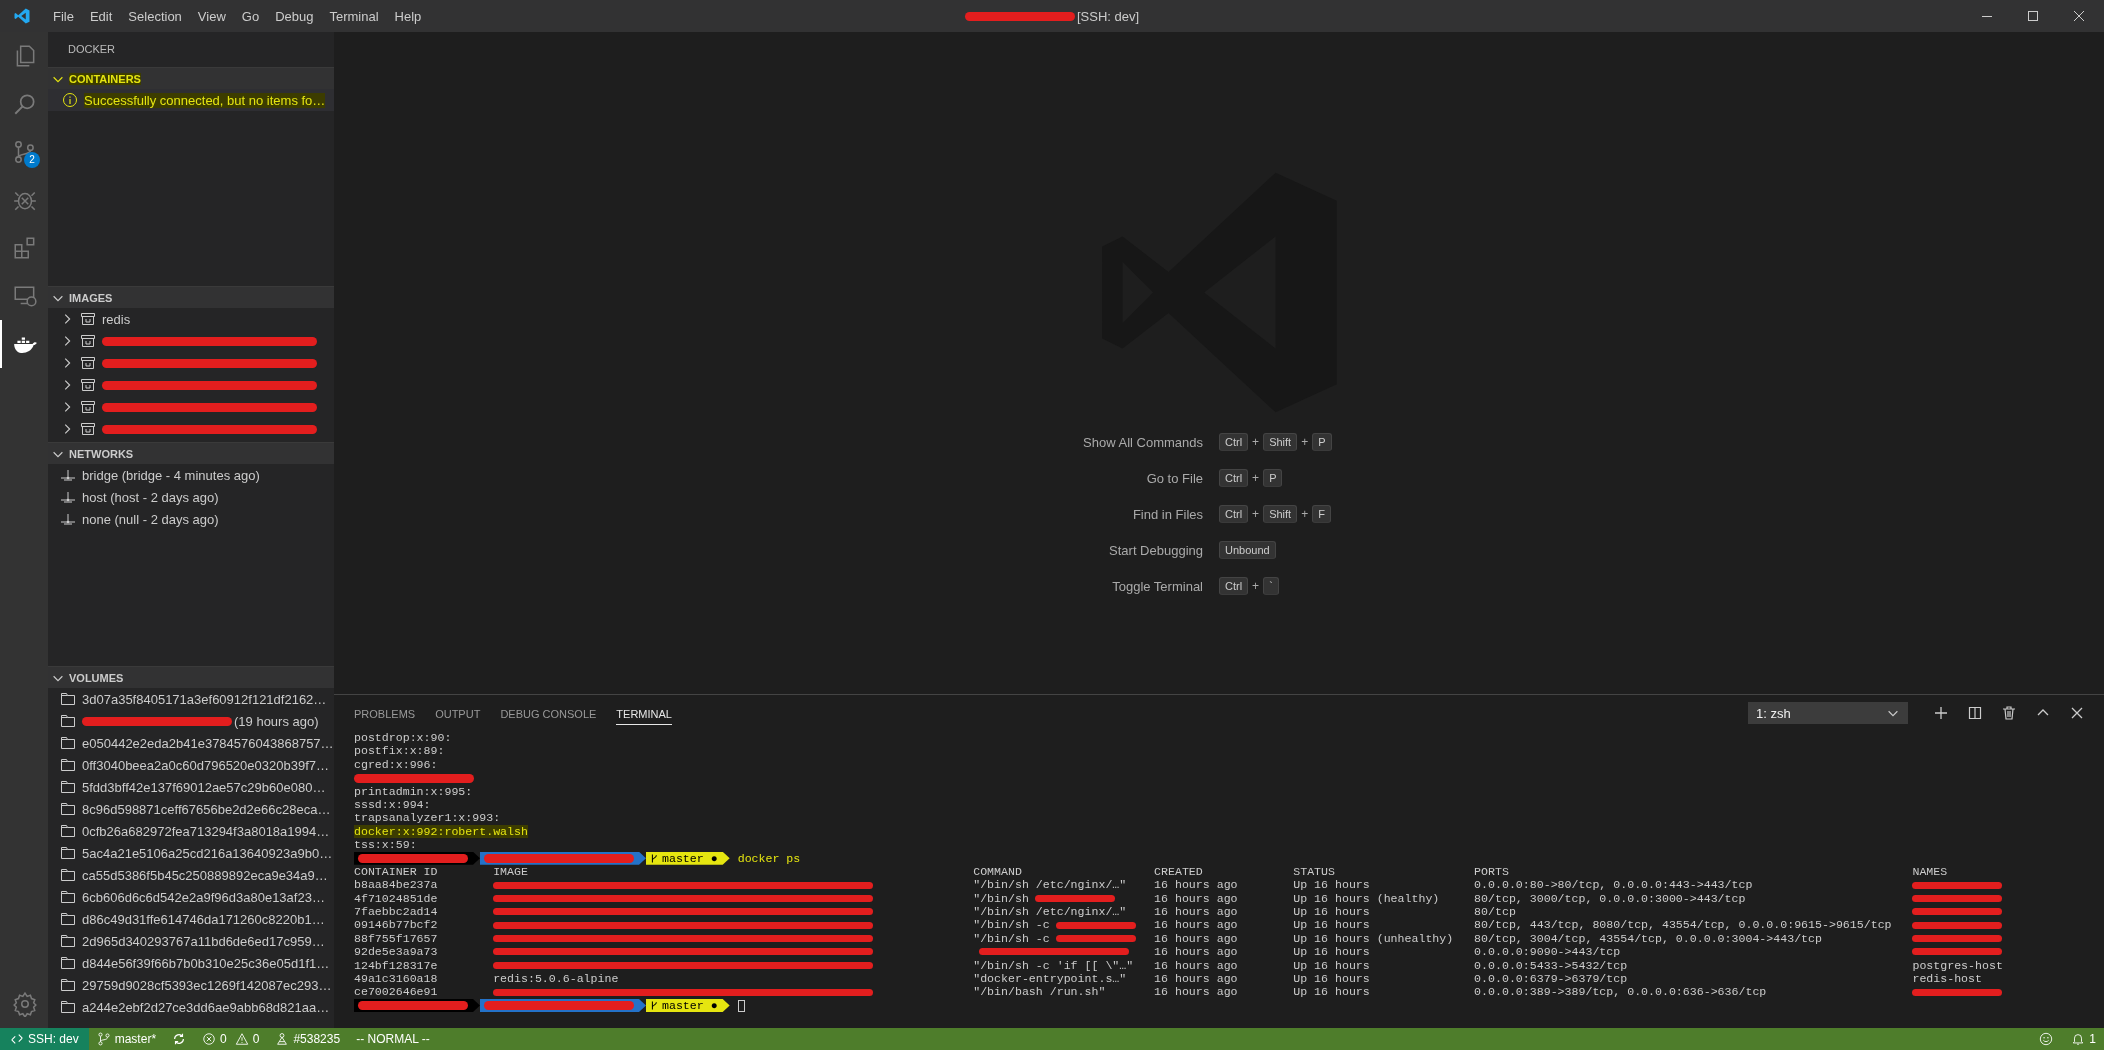 Image resolution: width=2104 pixels, height=1050 pixels. Describe the element at coordinates (354, 16) in the screenshot. I see `menu-item: Terminal` at that location.